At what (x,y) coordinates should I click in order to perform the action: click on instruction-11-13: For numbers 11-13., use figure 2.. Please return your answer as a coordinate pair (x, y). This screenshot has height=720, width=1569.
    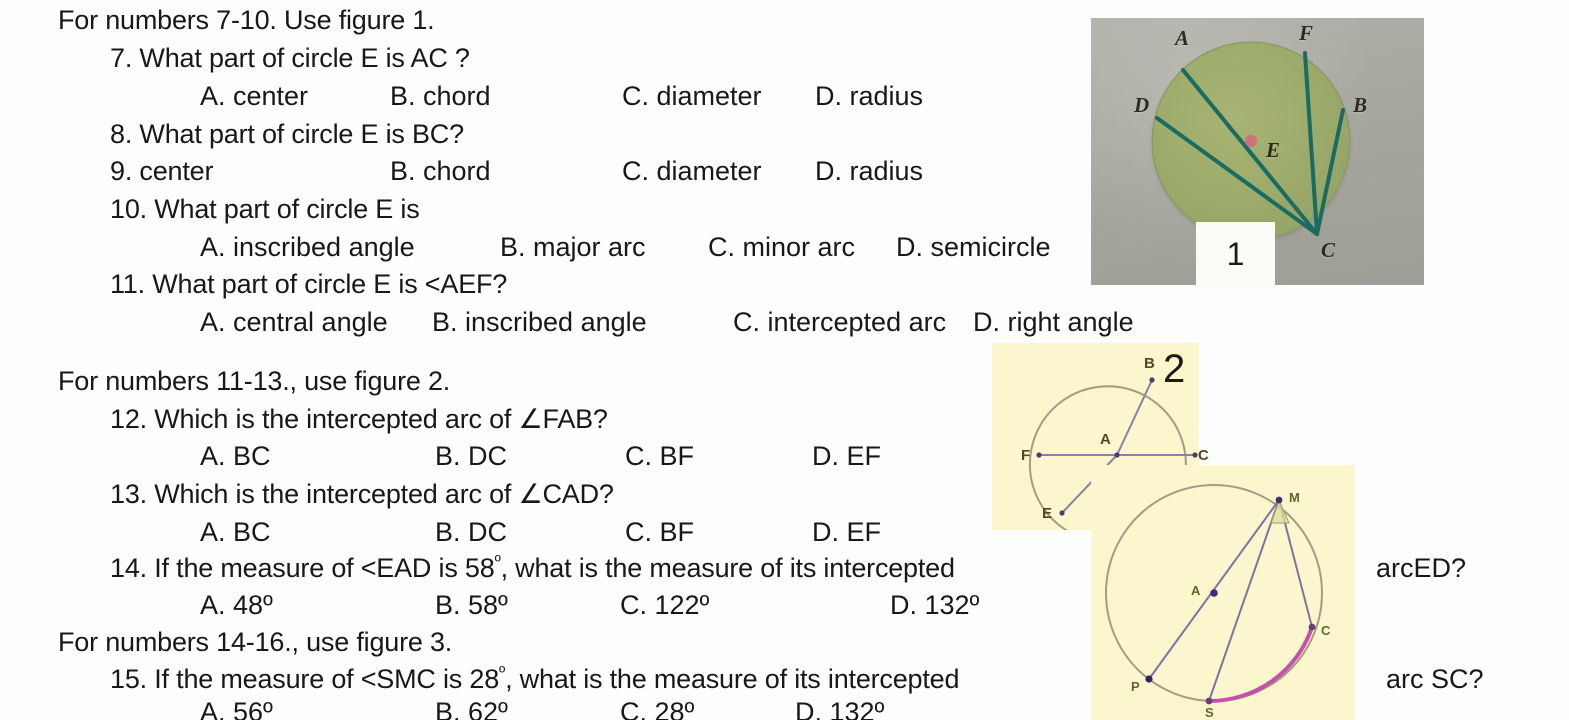
    Looking at the image, I should click on (254, 381).